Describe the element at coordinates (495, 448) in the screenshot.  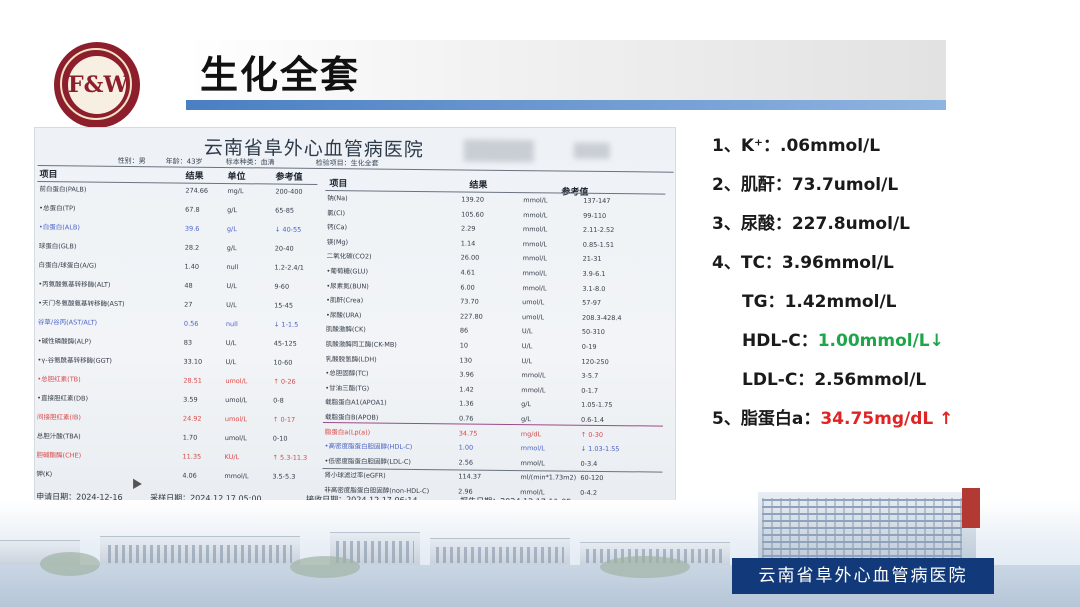
I see `report-row: •高密度脂蛋白胆固醇(HDL-C) 1.00 mmol/L ↓ 1.03-1.55` at that location.